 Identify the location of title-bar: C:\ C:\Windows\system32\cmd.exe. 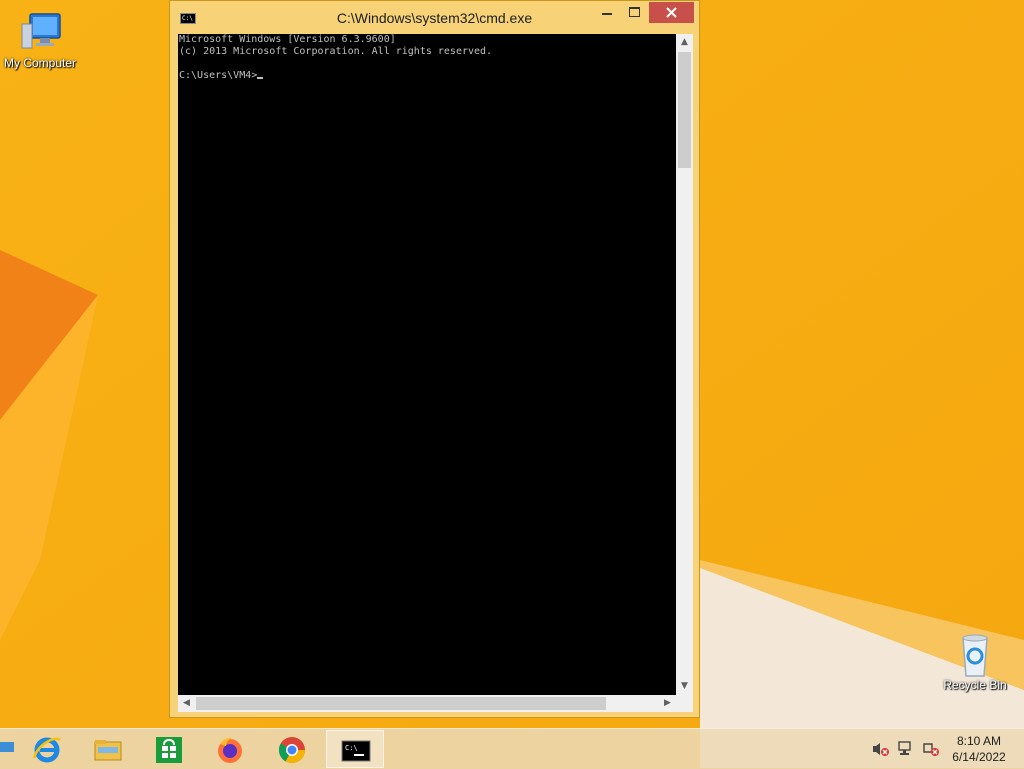
(434, 17).